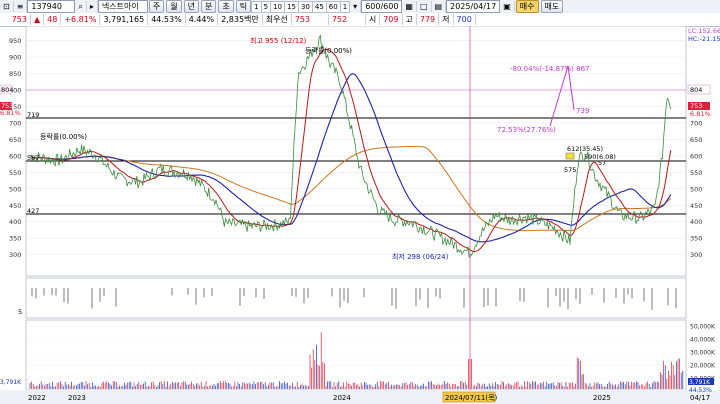 This screenshot has width=720, height=404. What do you see at coordinates (356, 6) in the screenshot?
I see `step-icon: ▾` at bounding box center [356, 6].